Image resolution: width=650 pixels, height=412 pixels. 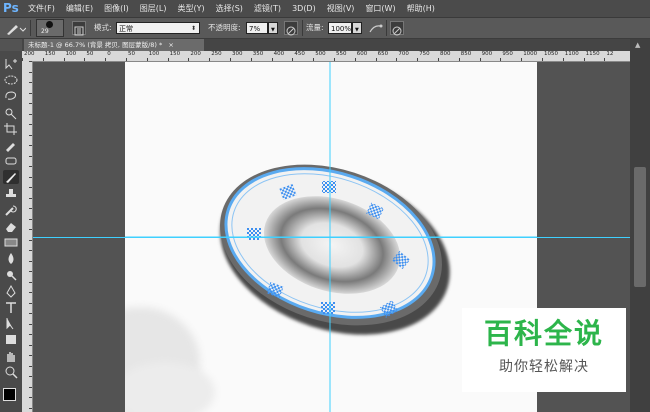 I want to click on blur-tool-icon, so click(x=11, y=258).